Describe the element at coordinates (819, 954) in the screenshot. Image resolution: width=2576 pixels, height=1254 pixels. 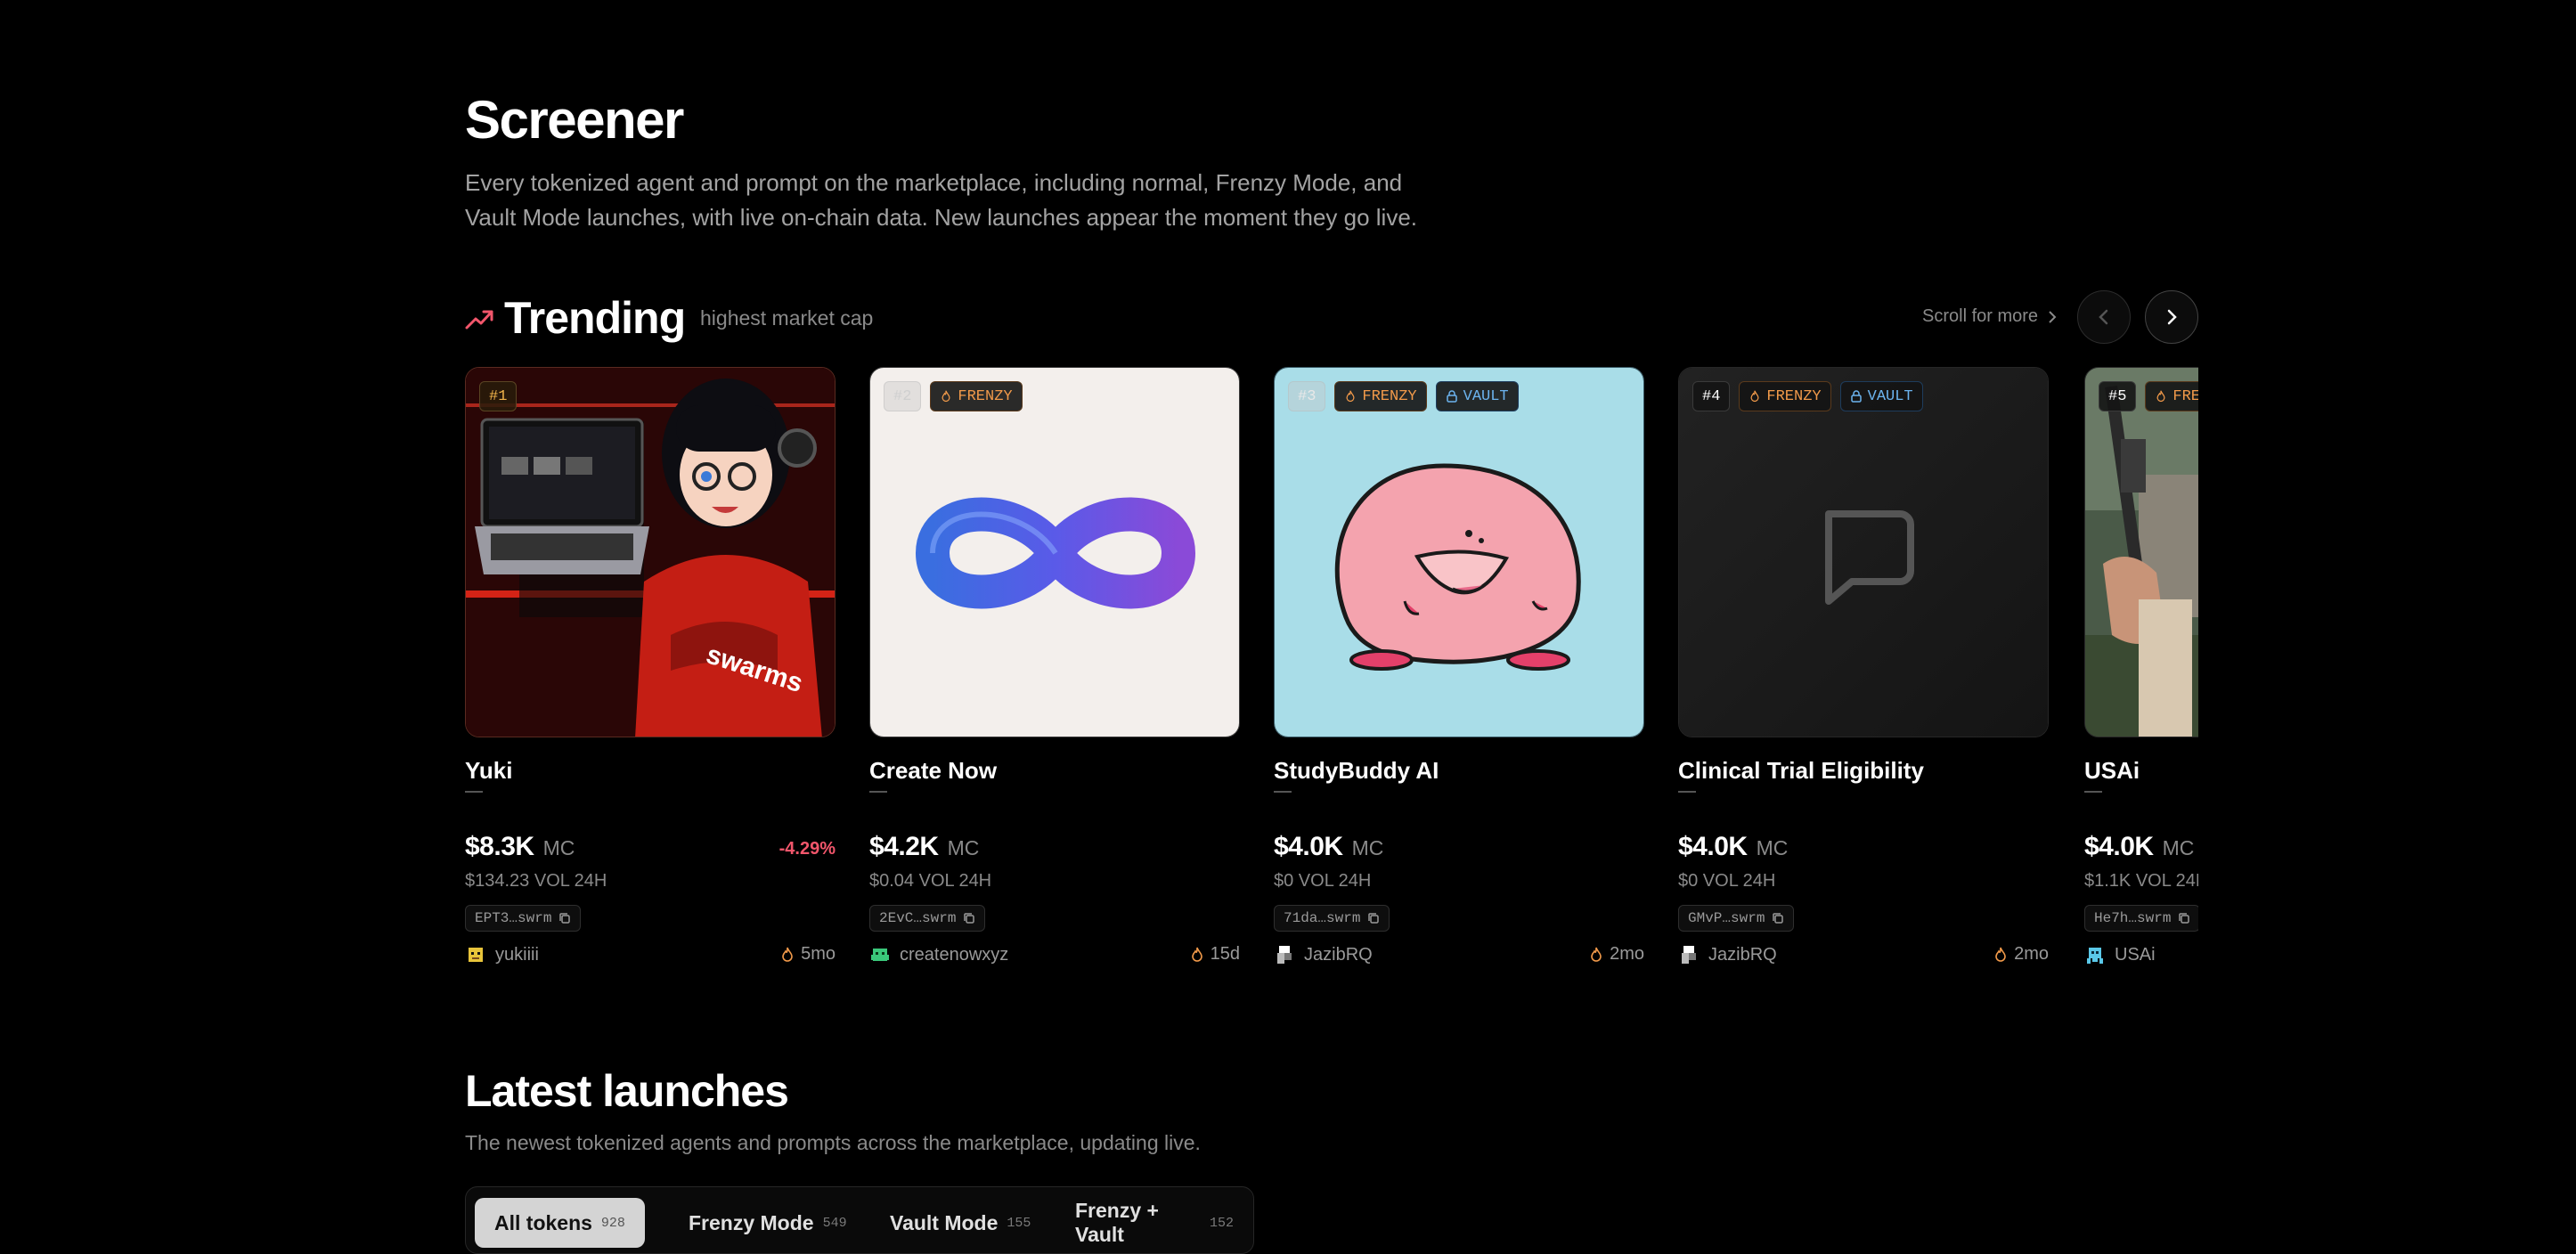
I see `age-value: 5mo` at that location.